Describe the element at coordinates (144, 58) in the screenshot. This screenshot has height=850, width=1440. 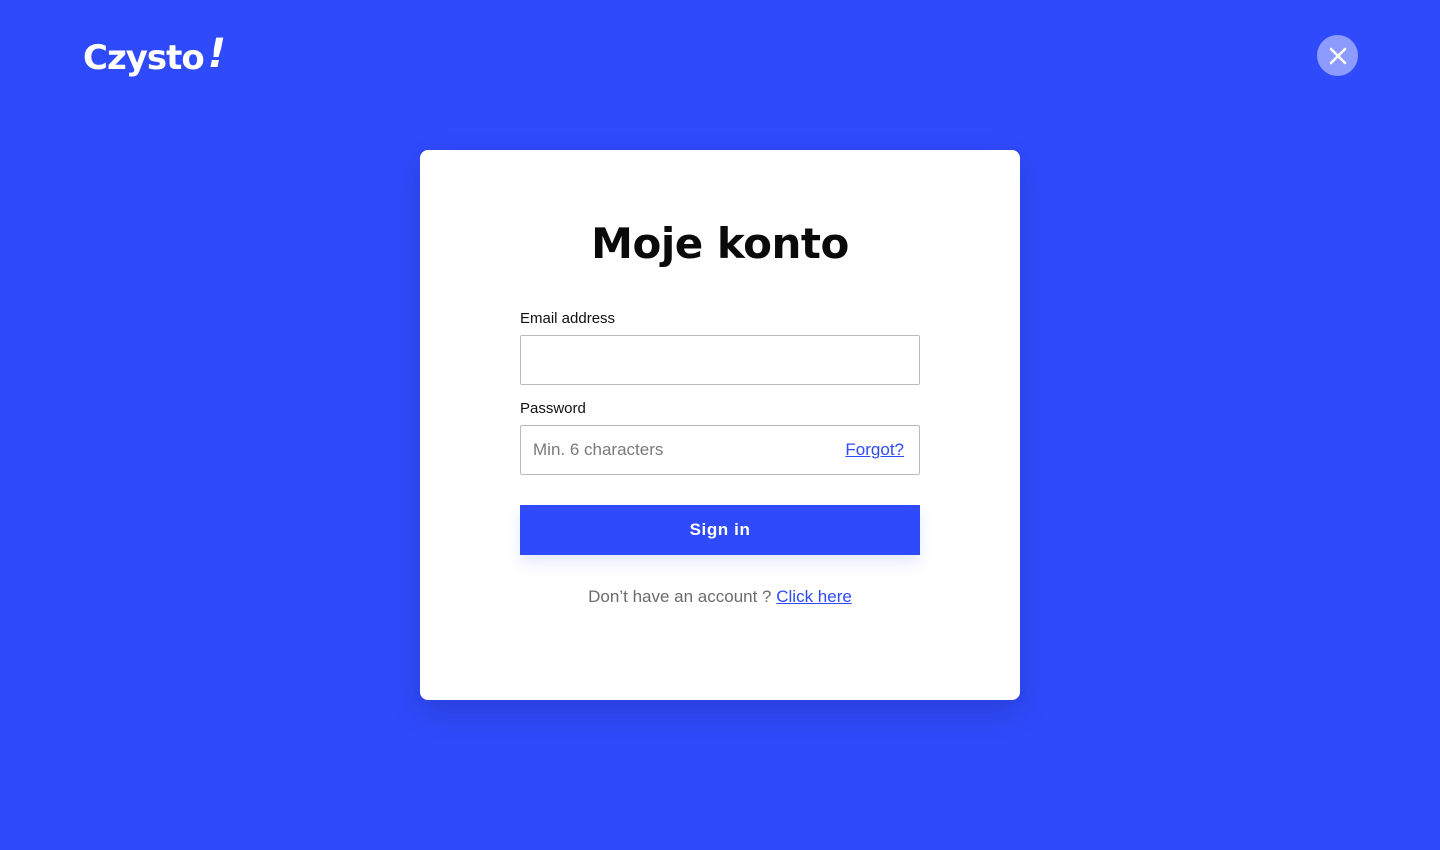
I see `brand-name: Czysto` at that location.